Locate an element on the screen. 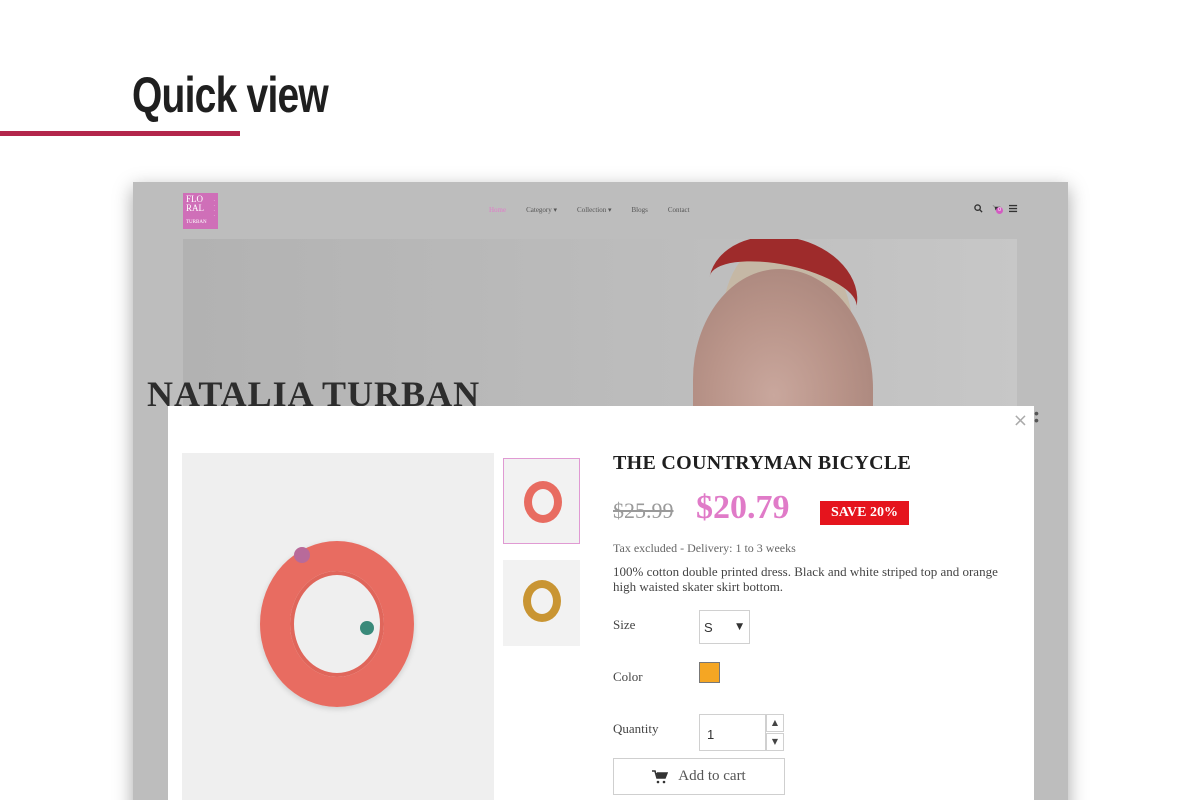 The height and width of the screenshot is (800, 1200). thumbnail-turban-gold is located at coordinates (542, 601).